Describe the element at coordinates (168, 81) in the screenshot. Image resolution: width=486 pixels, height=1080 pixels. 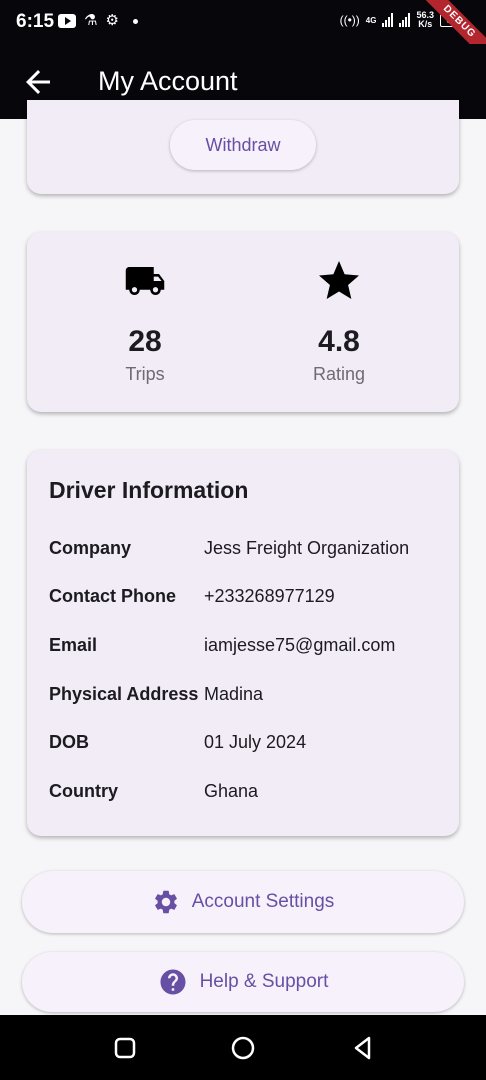
I see `page-title: My Account` at that location.